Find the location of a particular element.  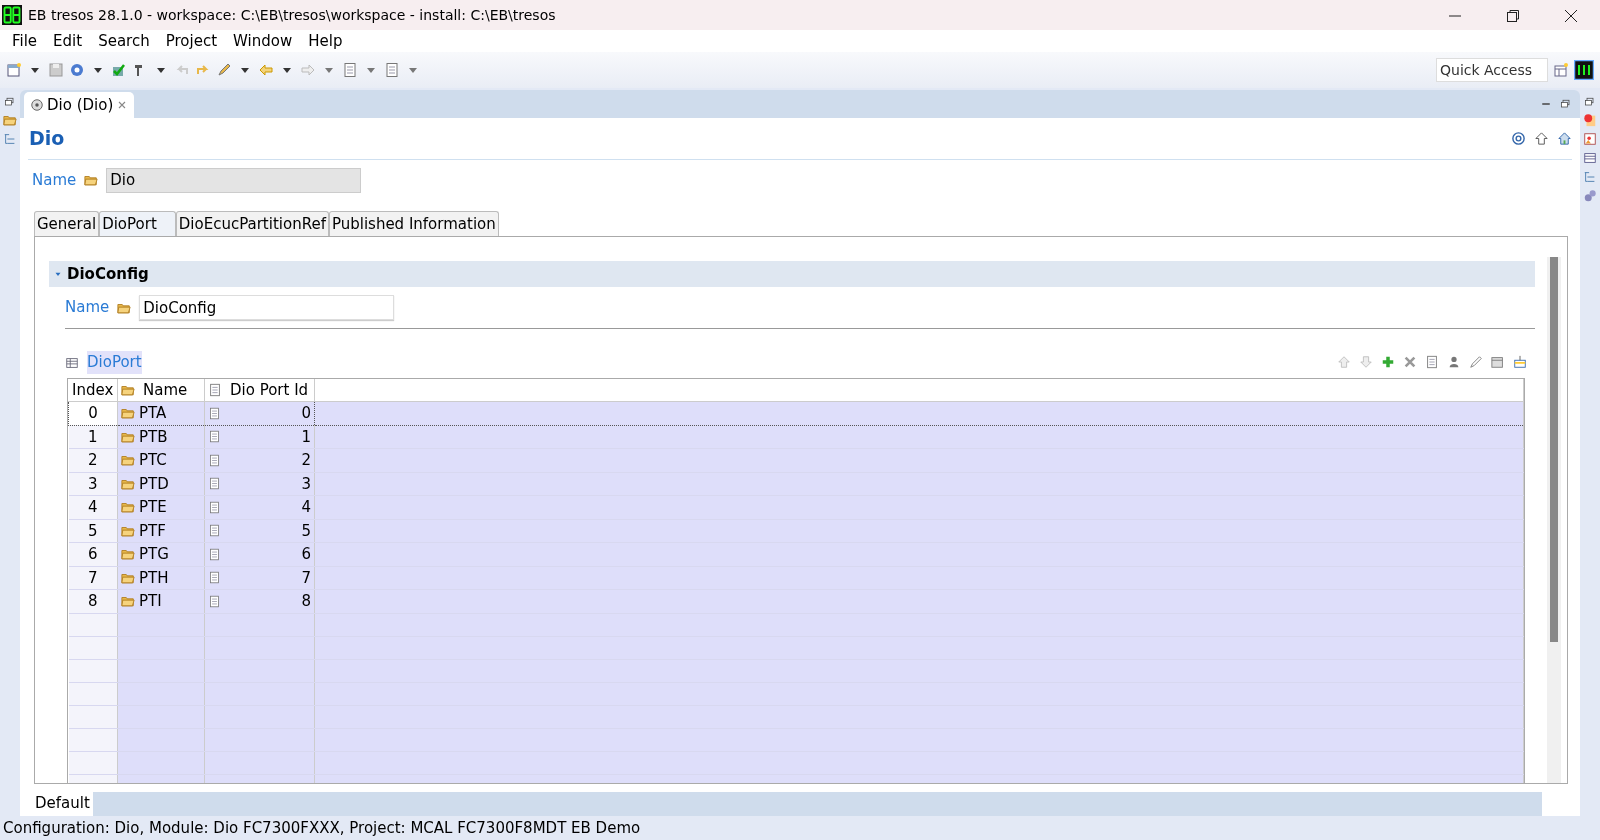

name-field: Dio is located at coordinates (234, 180).